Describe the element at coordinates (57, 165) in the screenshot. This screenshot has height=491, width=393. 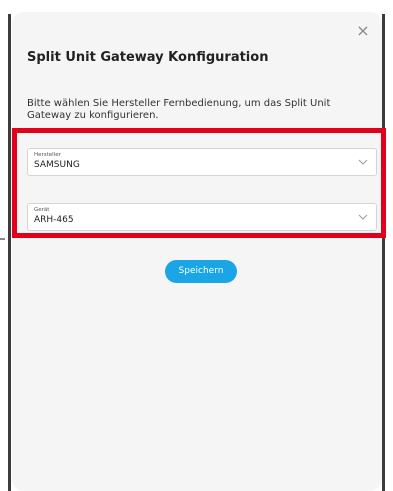
I see `manufacturer-value: SAMSUNG` at that location.